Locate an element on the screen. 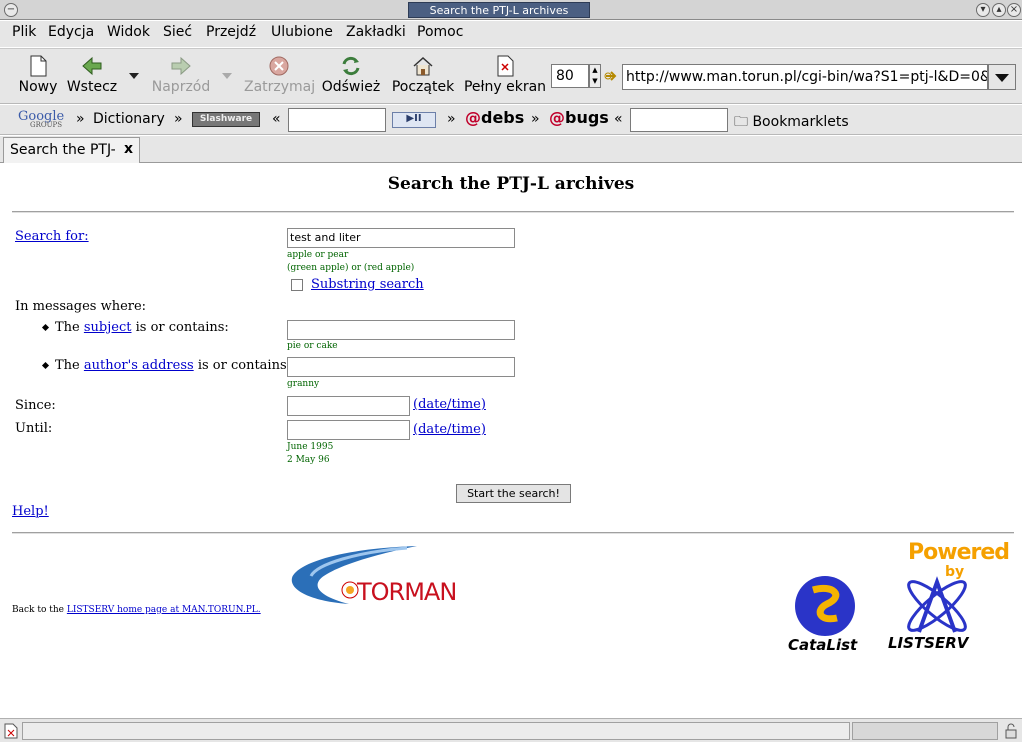  fullscreen-button: Pełny ekran is located at coordinates (505, 78).